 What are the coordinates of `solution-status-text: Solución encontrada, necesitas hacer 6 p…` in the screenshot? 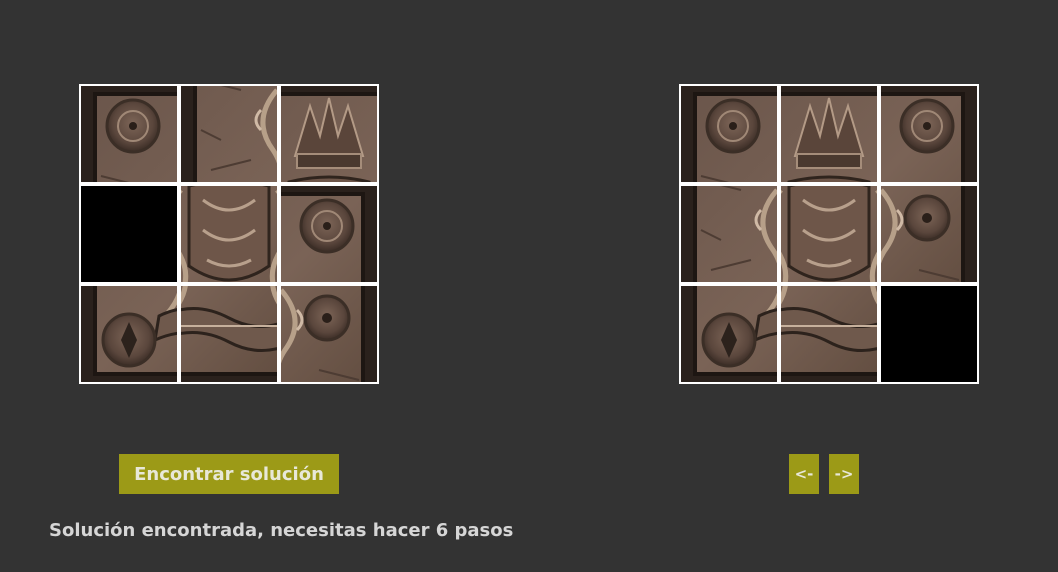 It's located at (281, 530).